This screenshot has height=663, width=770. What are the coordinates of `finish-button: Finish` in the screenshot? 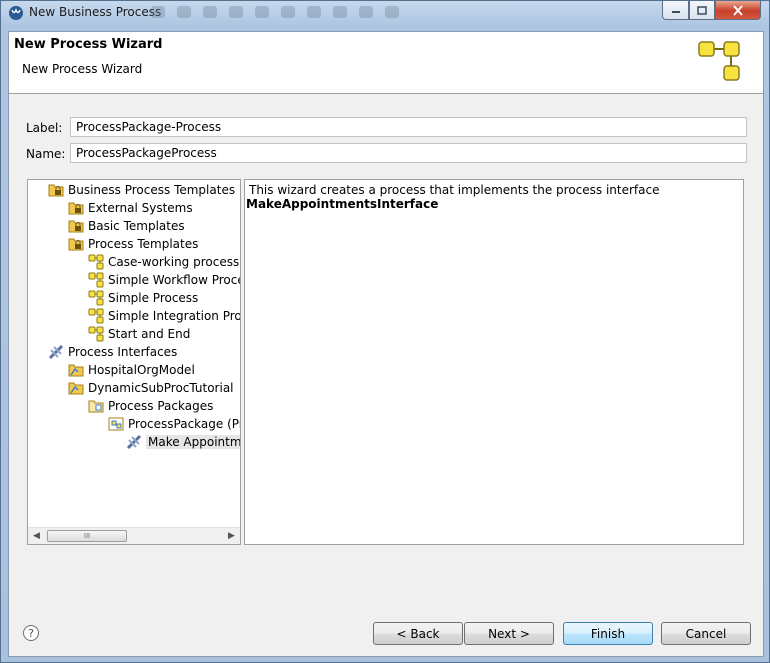 It's located at (608, 633).